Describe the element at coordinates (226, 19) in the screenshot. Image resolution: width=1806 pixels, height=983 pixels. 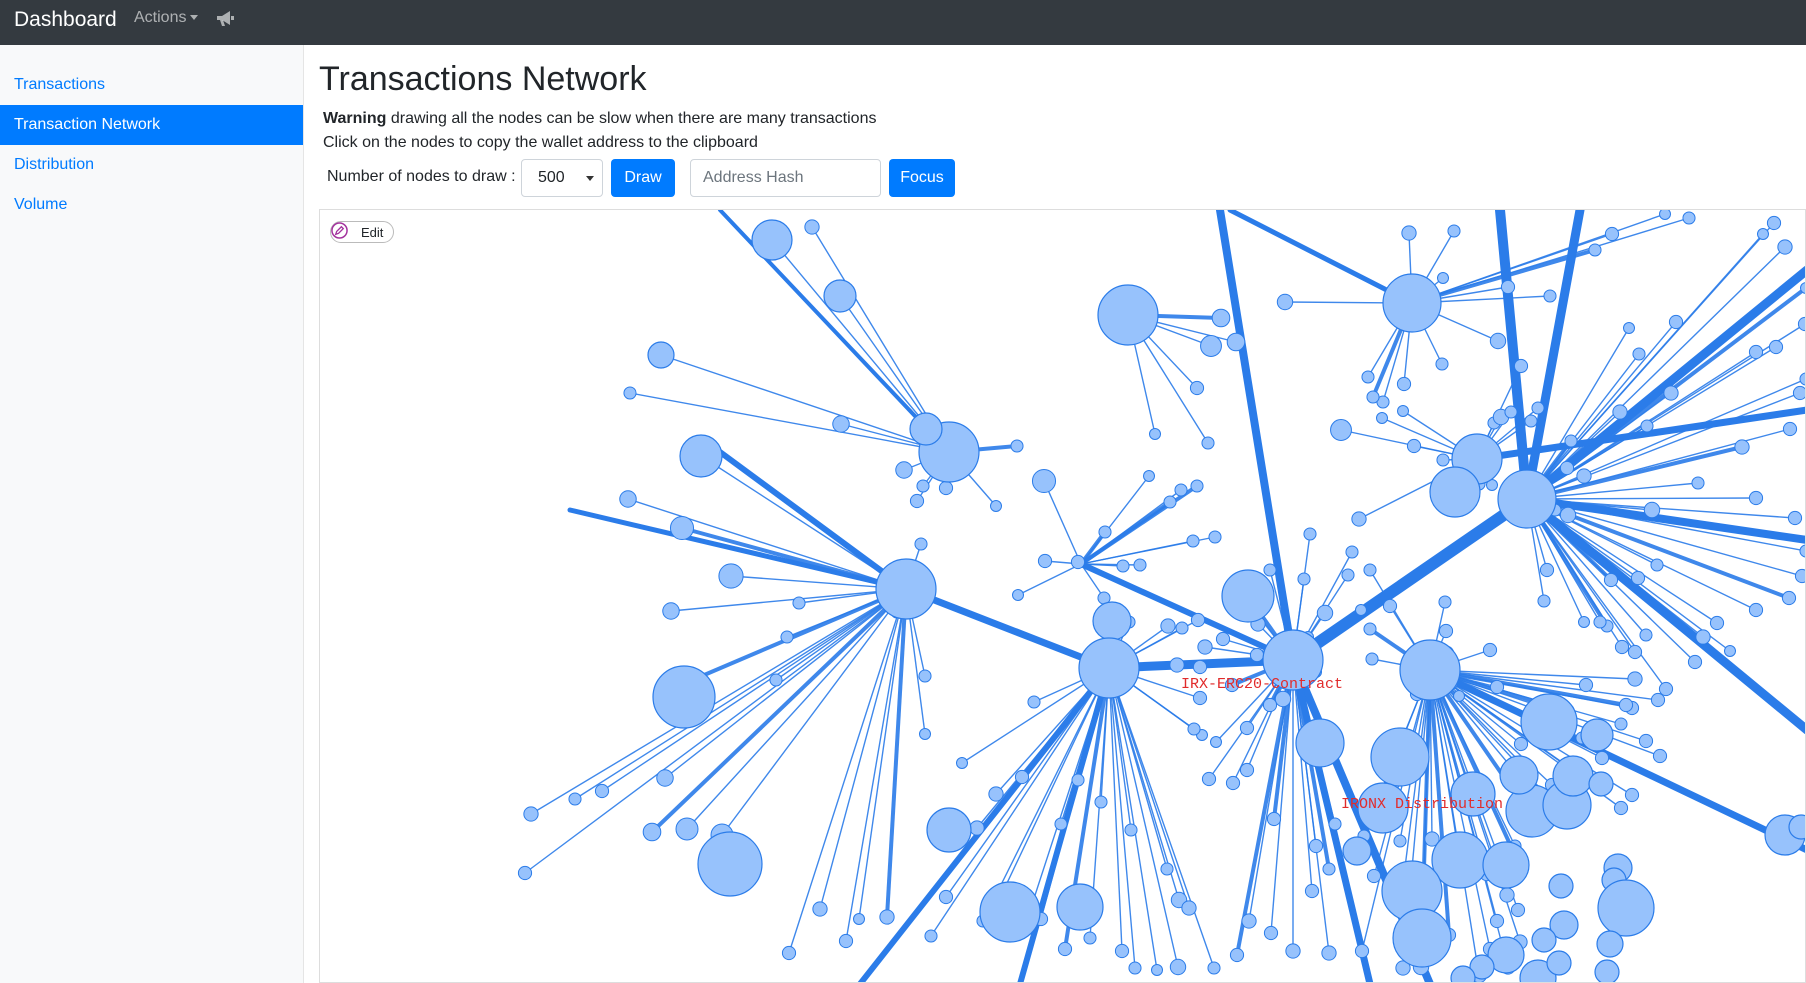
I see `megaphone-icon` at that location.